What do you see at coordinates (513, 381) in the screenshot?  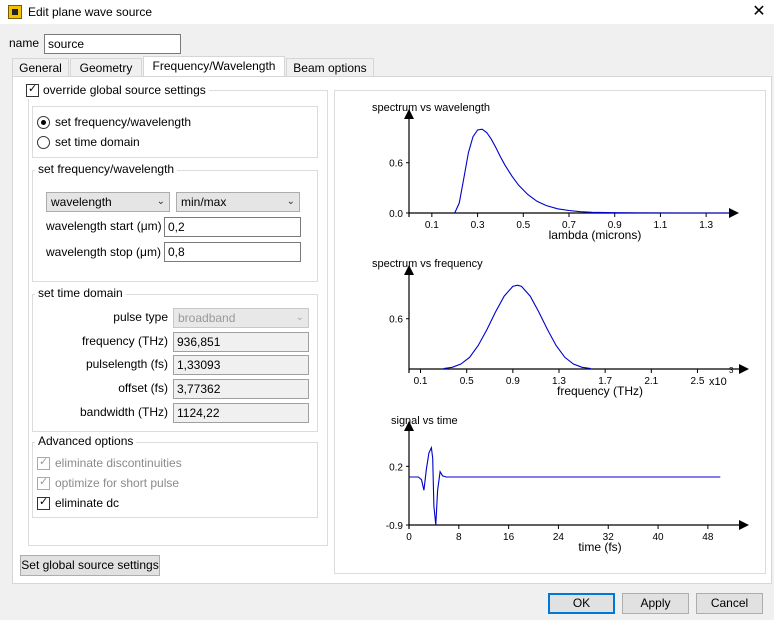 I see `x-tick-label: 0.9` at bounding box center [513, 381].